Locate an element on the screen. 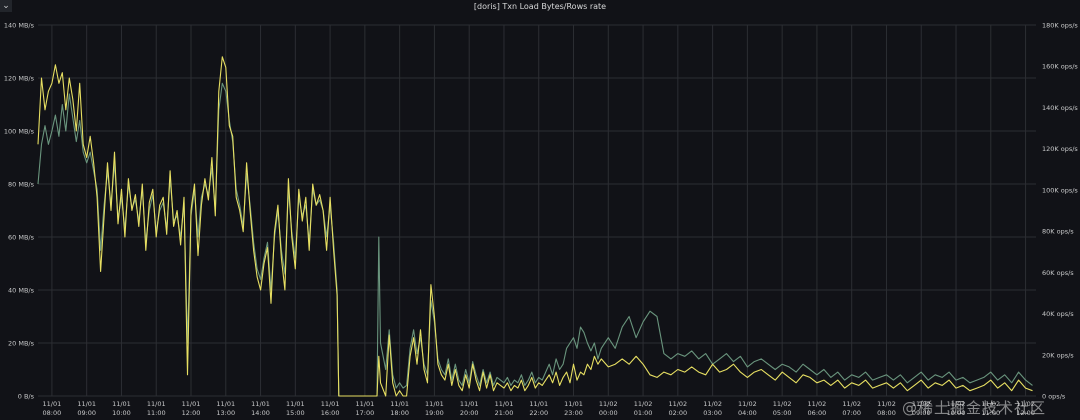 This screenshot has width=1080, height=420. x-tick-time: 09:00 is located at coordinates (86, 413).